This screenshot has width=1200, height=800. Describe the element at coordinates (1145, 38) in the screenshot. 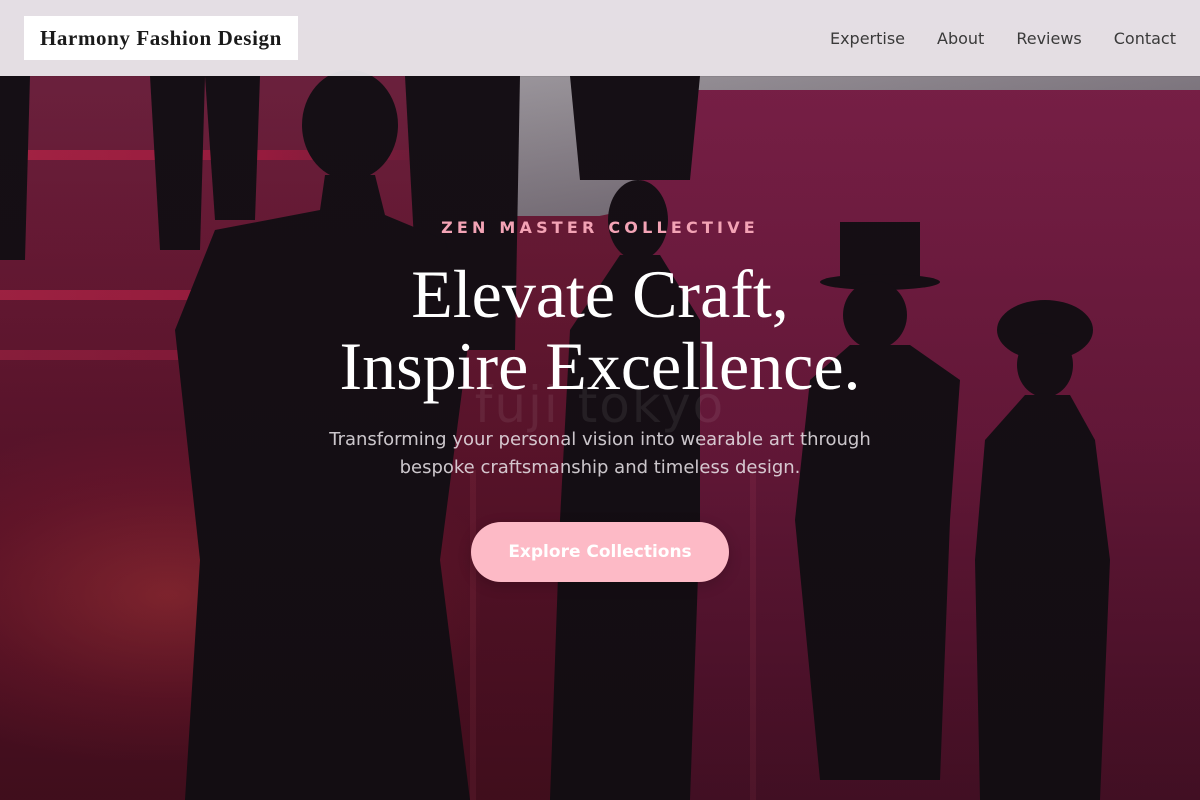

I see `nav-link-contact: Contact` at that location.